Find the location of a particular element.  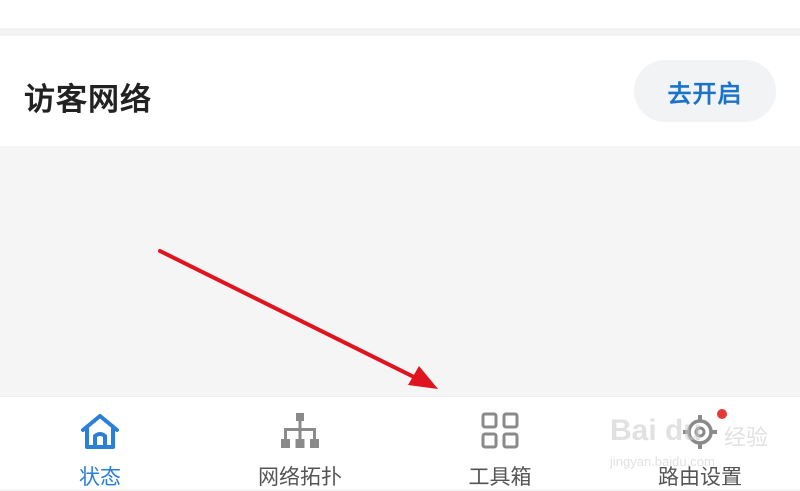

tab-label-router-settings: 路由设置 is located at coordinates (700, 477).